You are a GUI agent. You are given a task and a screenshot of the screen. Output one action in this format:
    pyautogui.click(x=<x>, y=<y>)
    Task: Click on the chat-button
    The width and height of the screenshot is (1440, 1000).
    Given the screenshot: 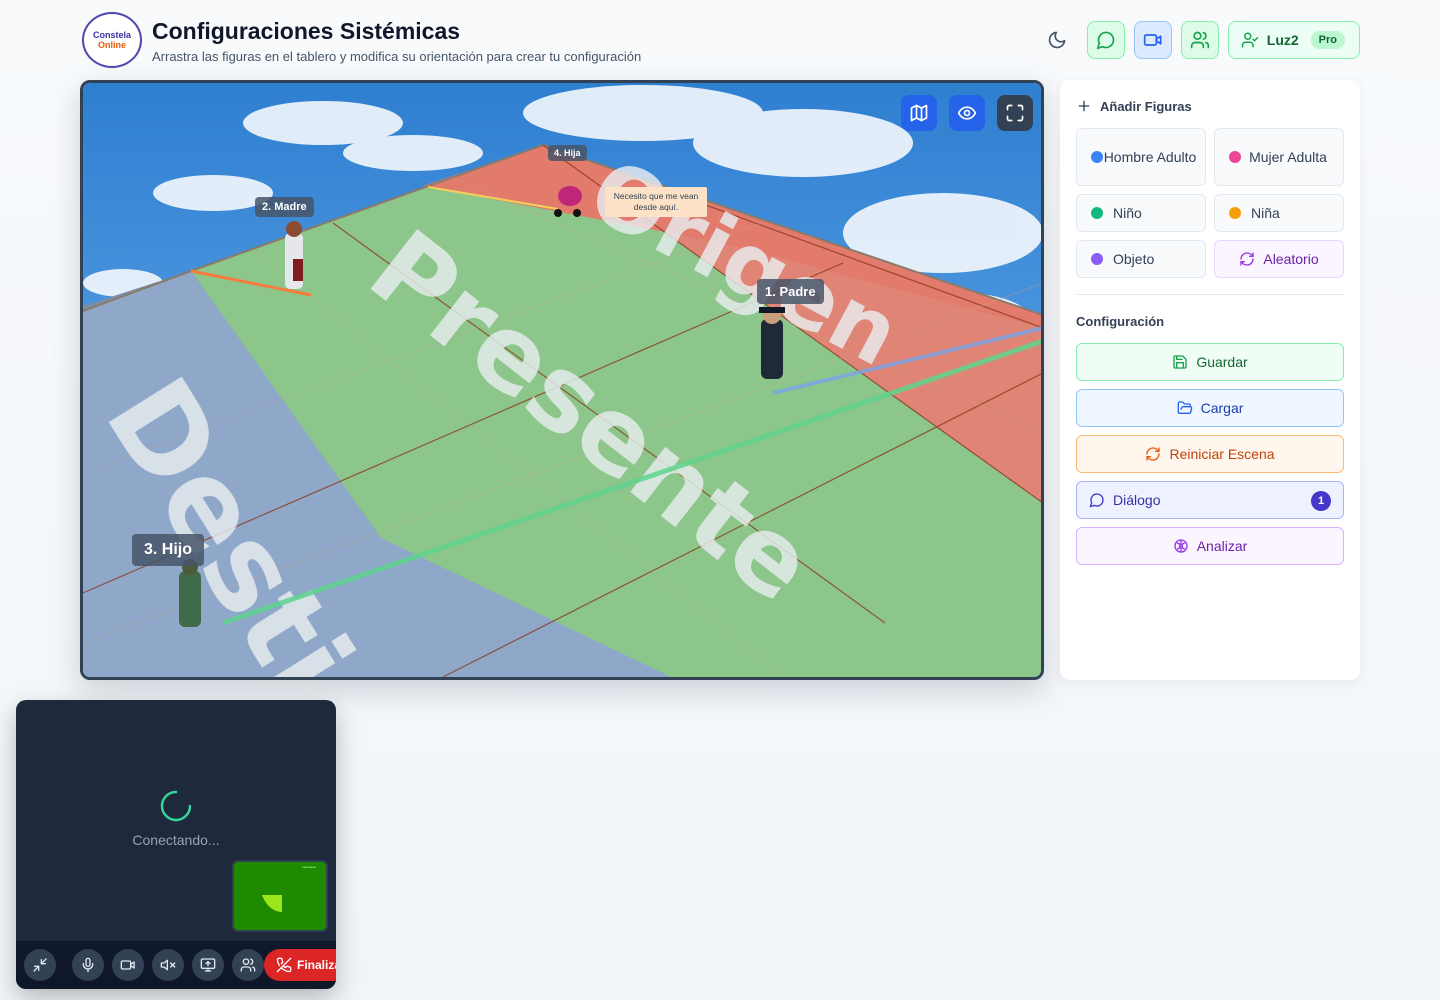 What is the action you would take?
    pyautogui.click(x=1105, y=40)
    